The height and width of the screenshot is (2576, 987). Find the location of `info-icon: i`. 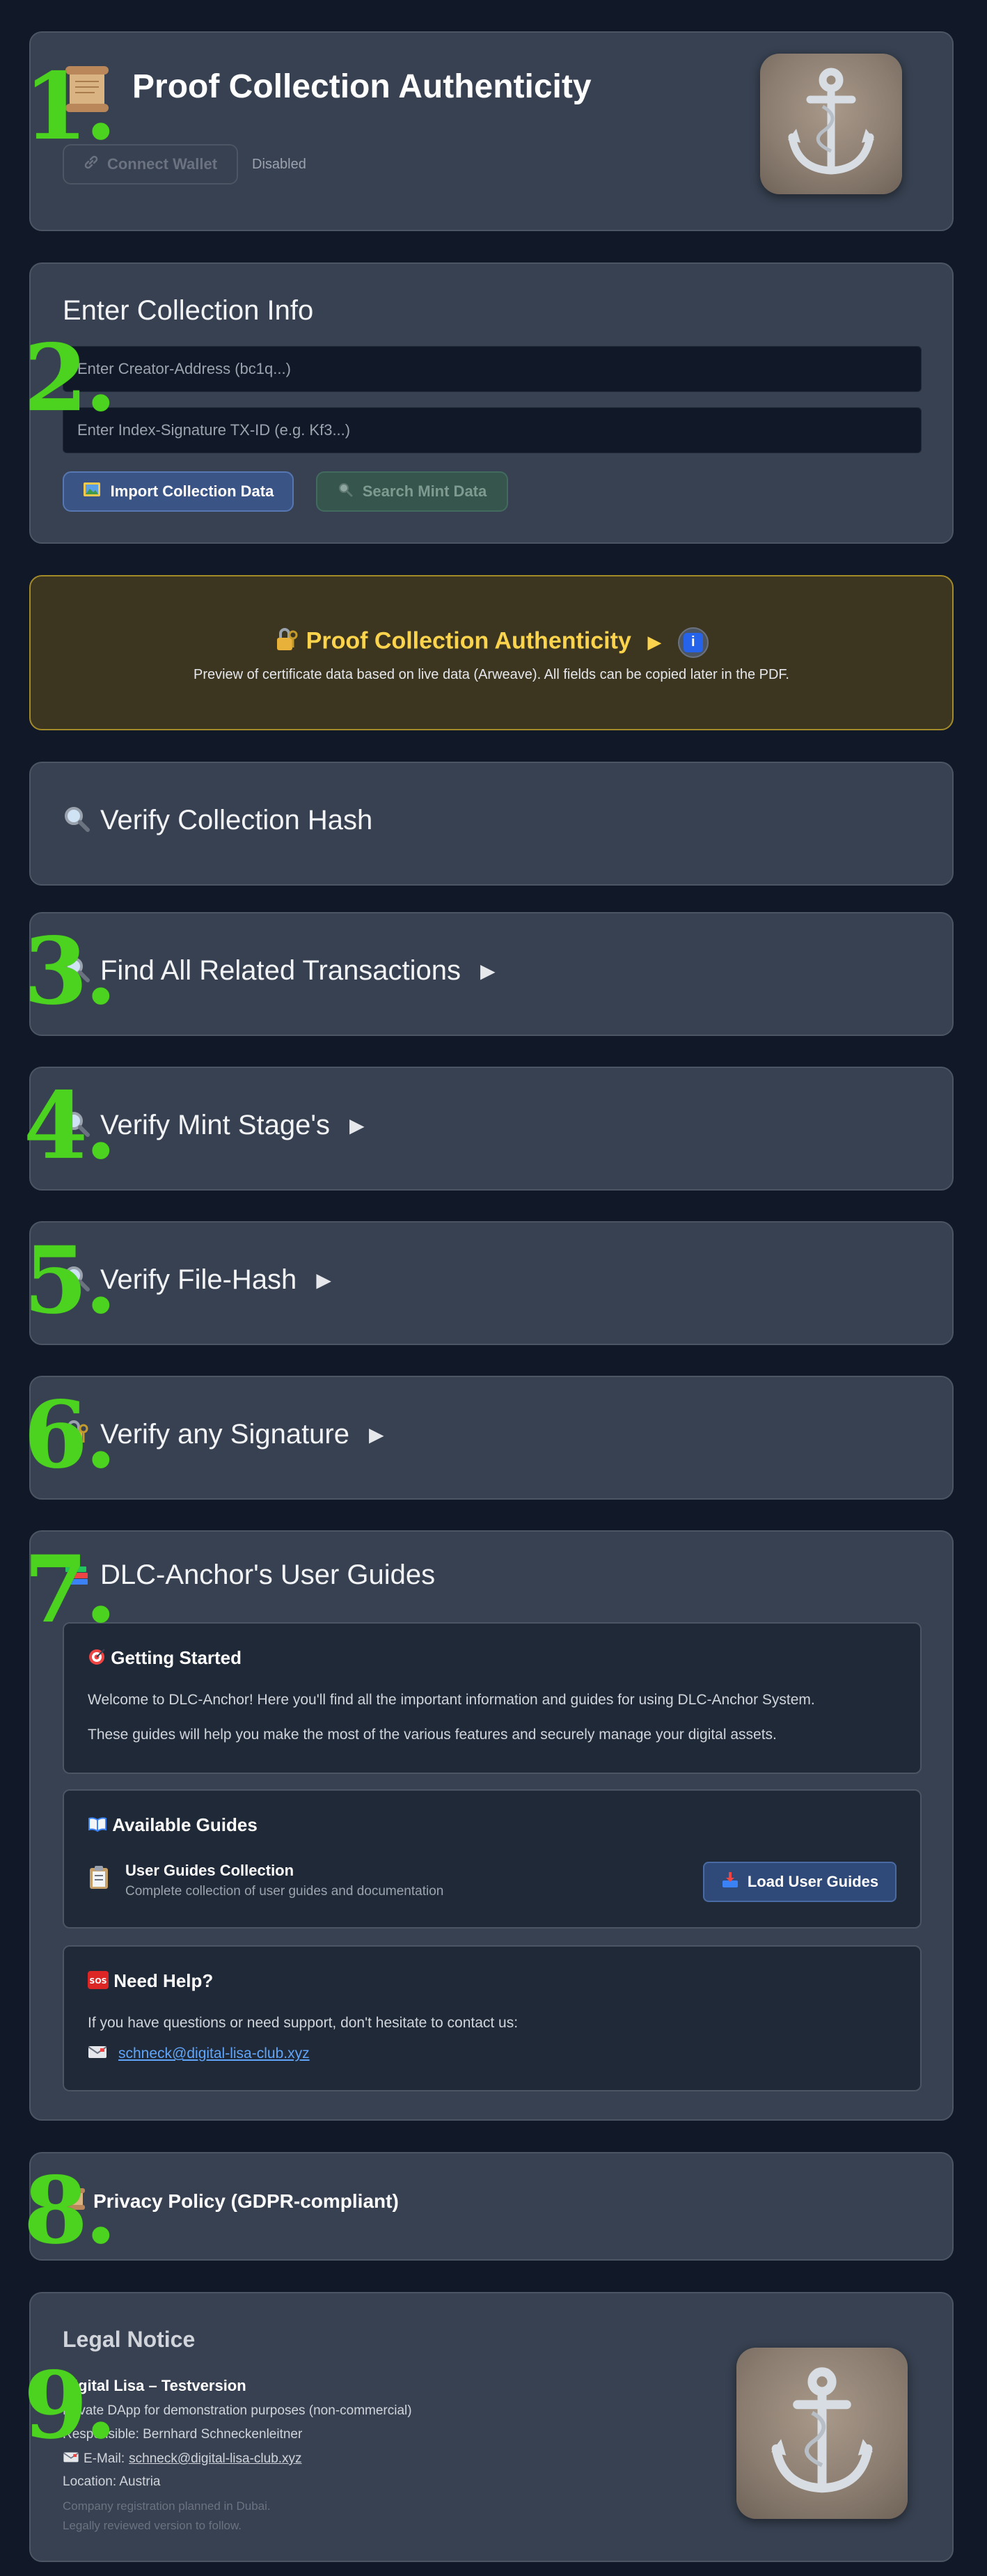

info-icon: i is located at coordinates (693, 642).